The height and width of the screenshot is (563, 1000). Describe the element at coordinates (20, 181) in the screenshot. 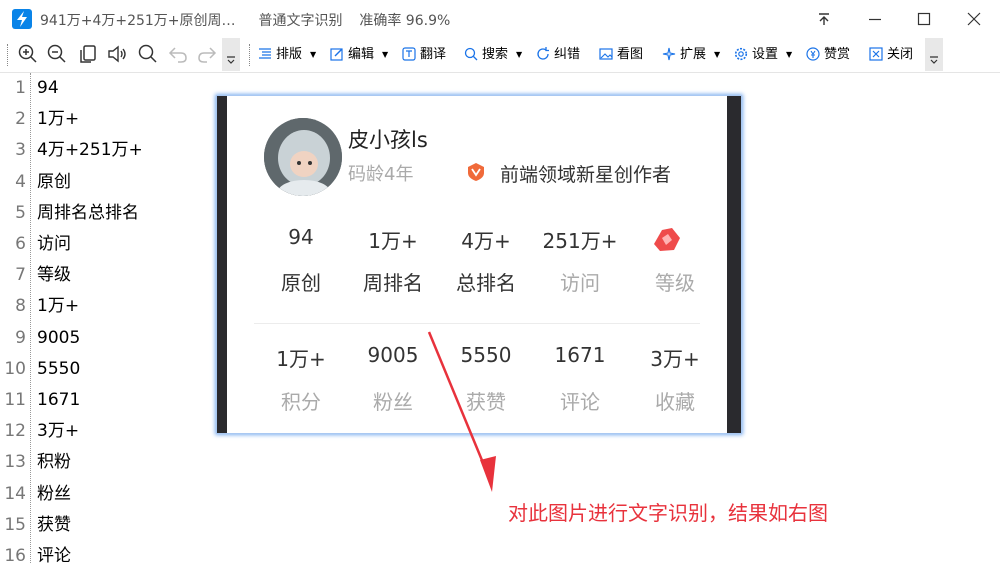

I see `line-number: 4` at that location.